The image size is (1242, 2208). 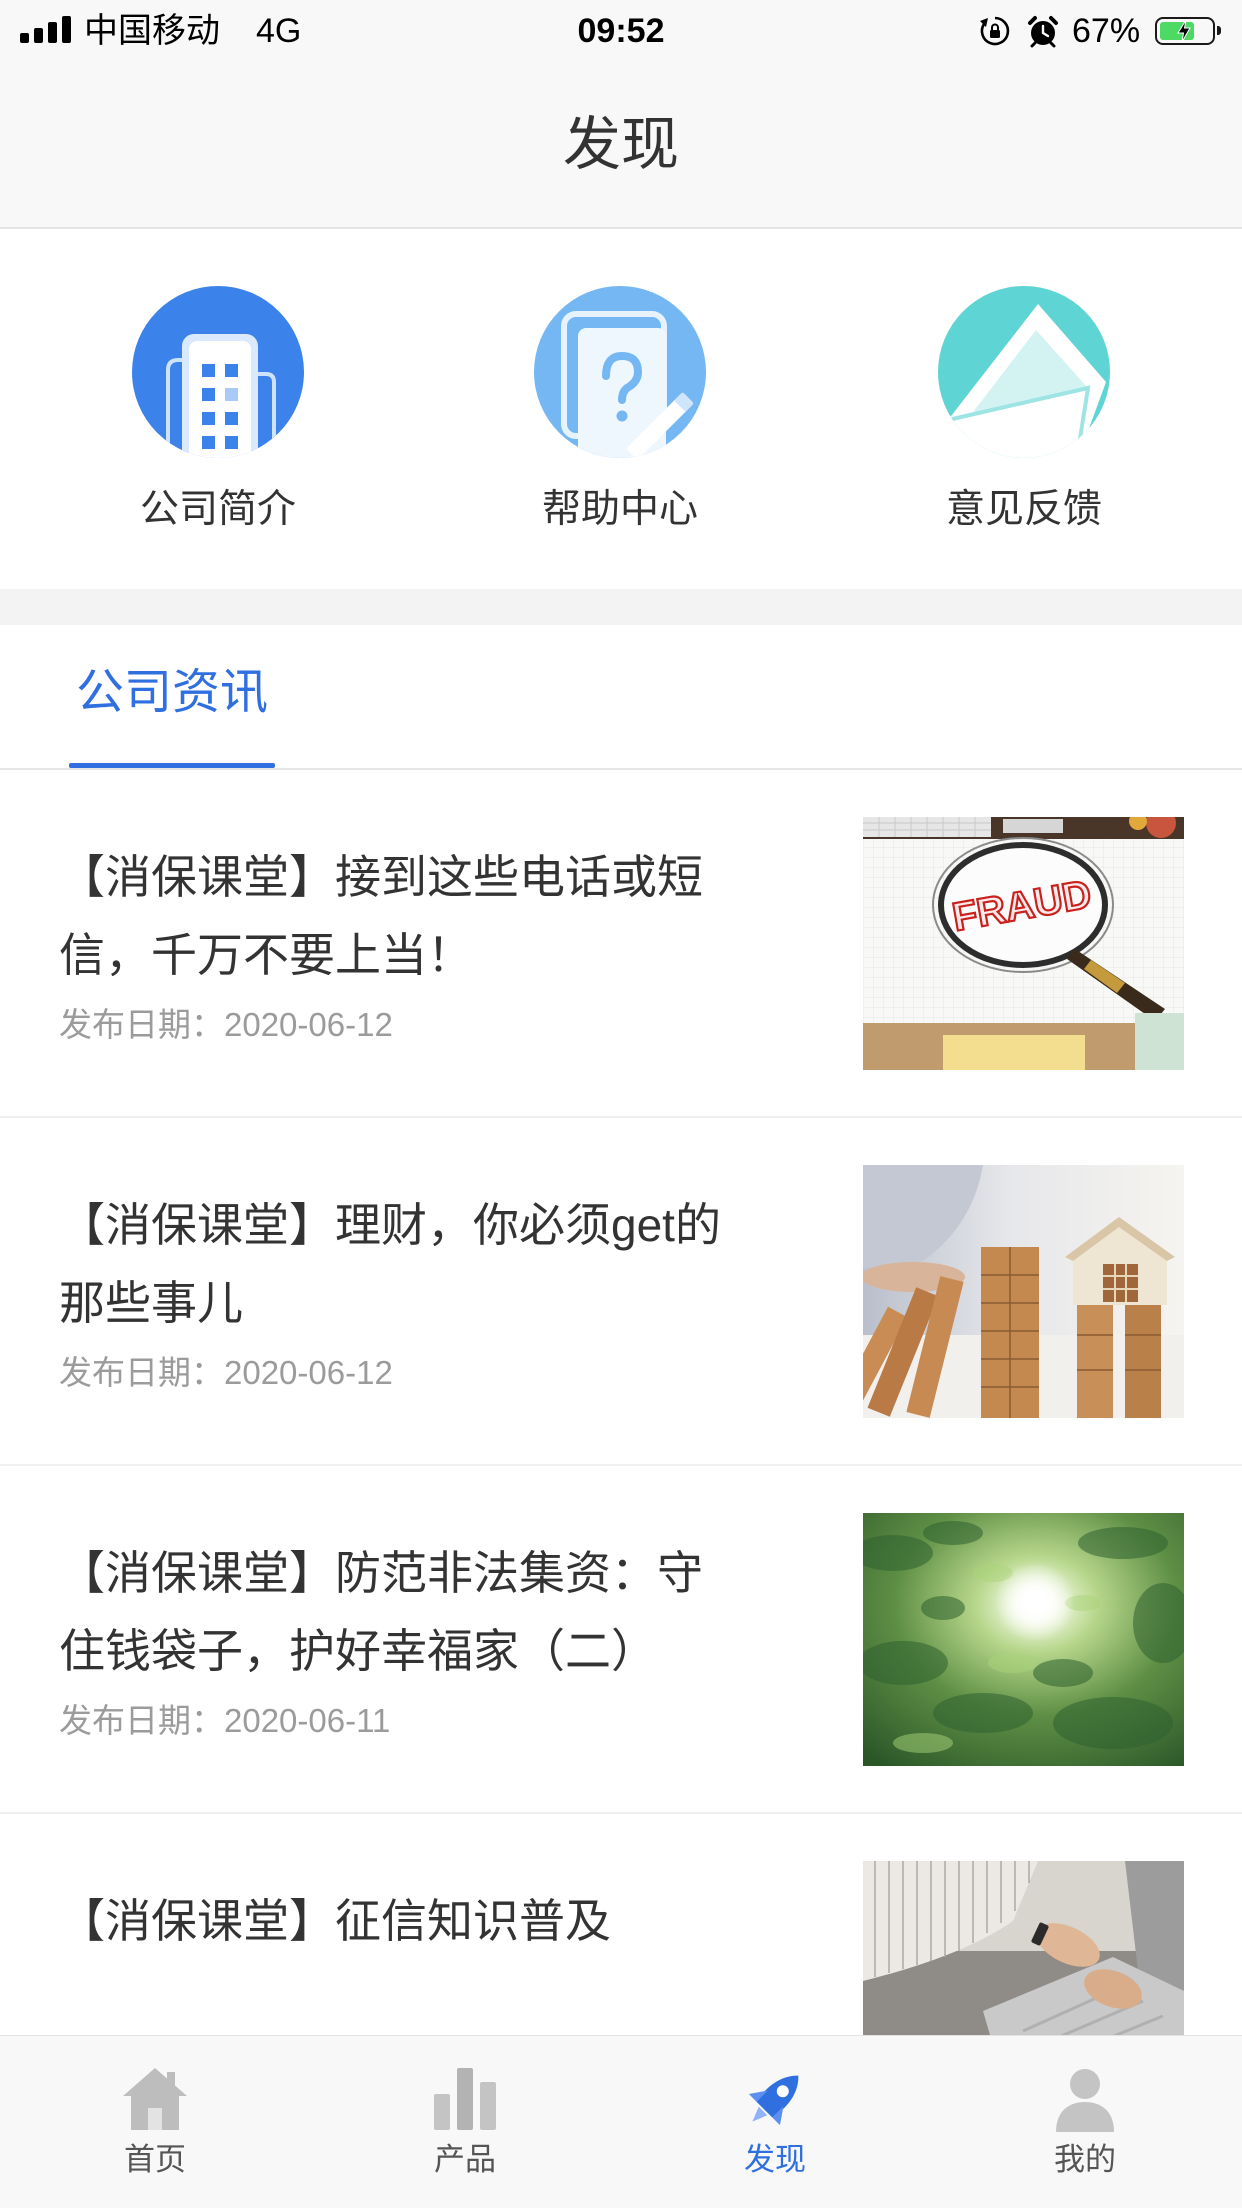 I want to click on tabbar-item-discover: 发现, so click(x=775, y=2122).